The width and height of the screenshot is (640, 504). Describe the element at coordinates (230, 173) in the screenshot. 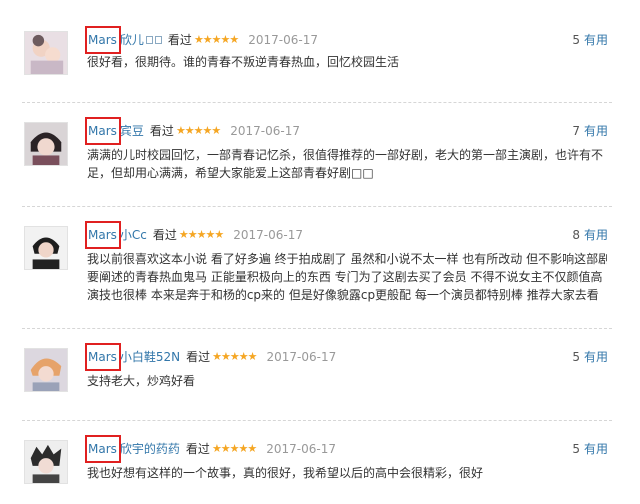

I see `review-text-line: 足，但却用心满满，希望大家能爱上这部青春好剧□□` at that location.